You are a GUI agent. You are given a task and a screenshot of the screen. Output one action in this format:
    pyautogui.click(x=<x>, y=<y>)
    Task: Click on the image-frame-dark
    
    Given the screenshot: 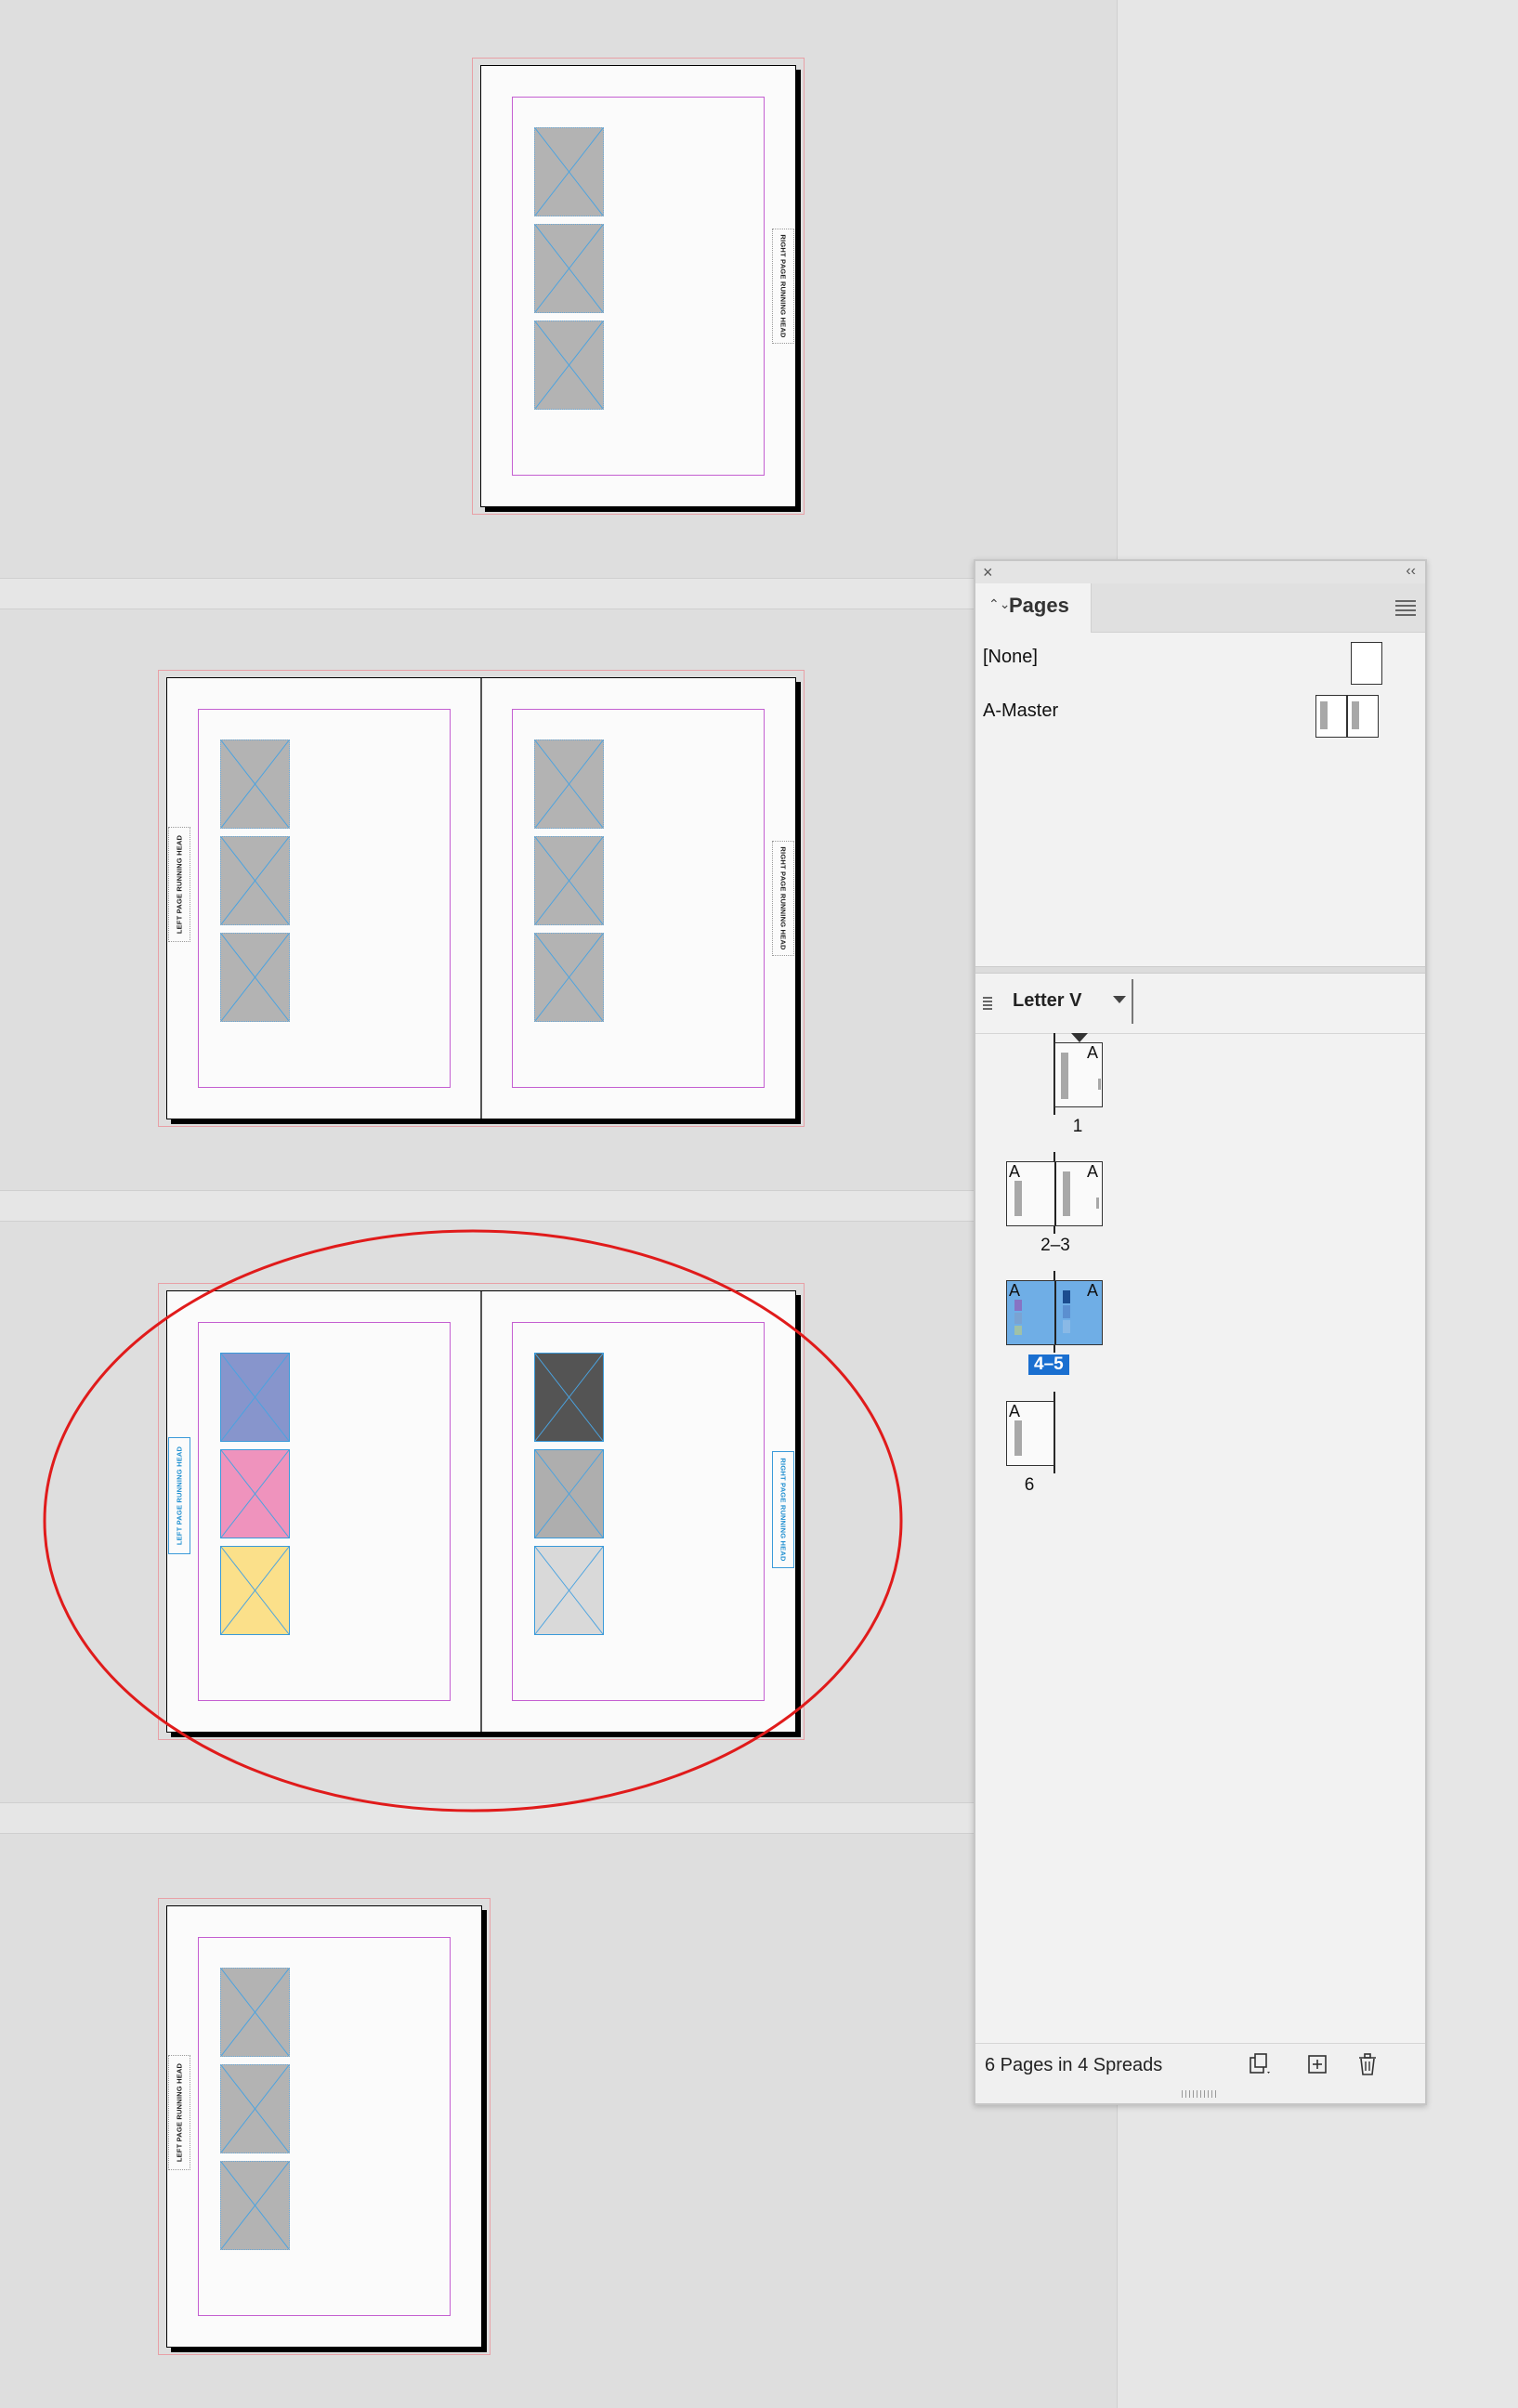 What is the action you would take?
    pyautogui.click(x=569, y=1397)
    